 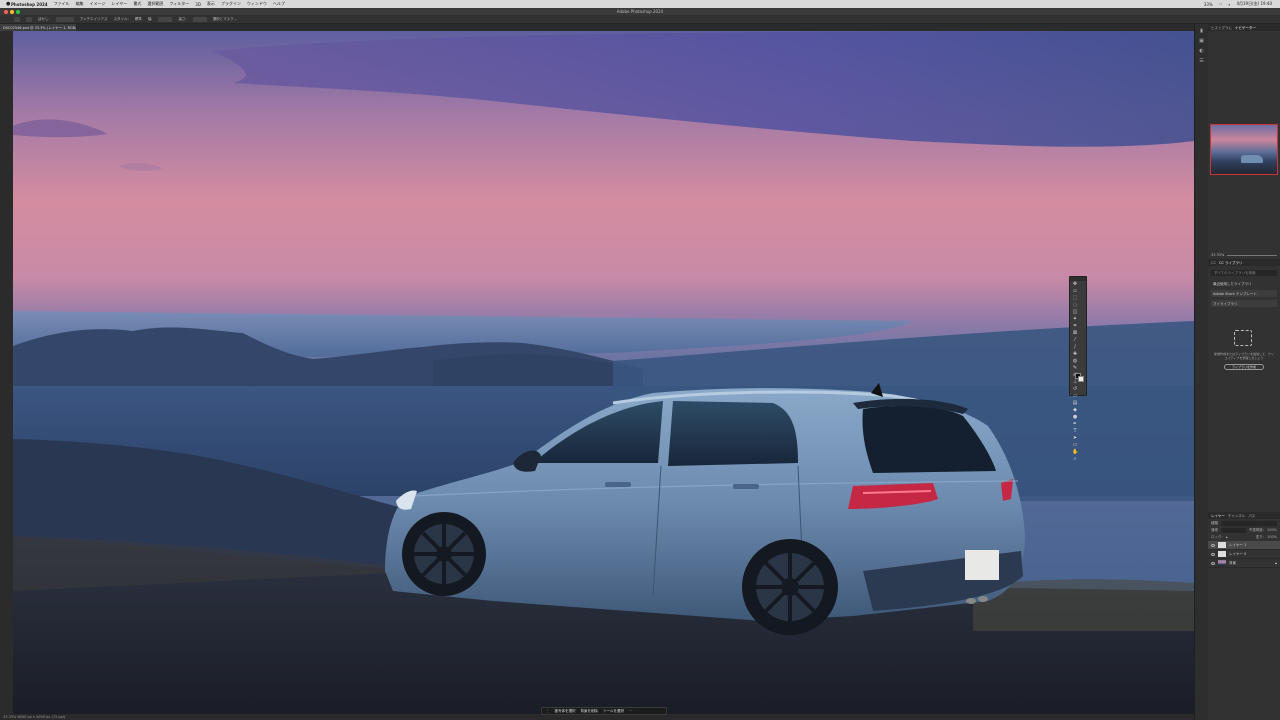 What do you see at coordinates (80, 4) in the screenshot?
I see `menu-edit: 編集` at bounding box center [80, 4].